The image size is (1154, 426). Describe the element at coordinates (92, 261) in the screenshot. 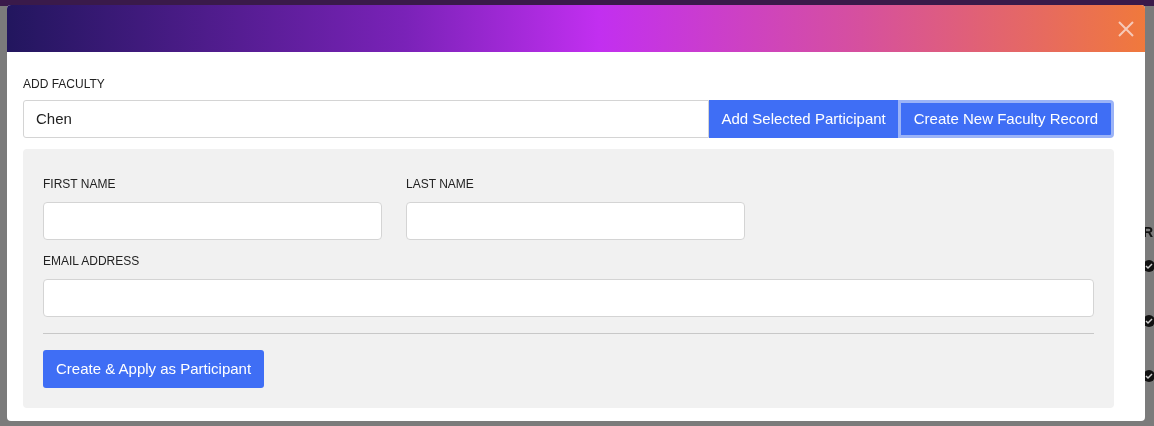

I see `field-label: EMAIL ADDRESS` at that location.